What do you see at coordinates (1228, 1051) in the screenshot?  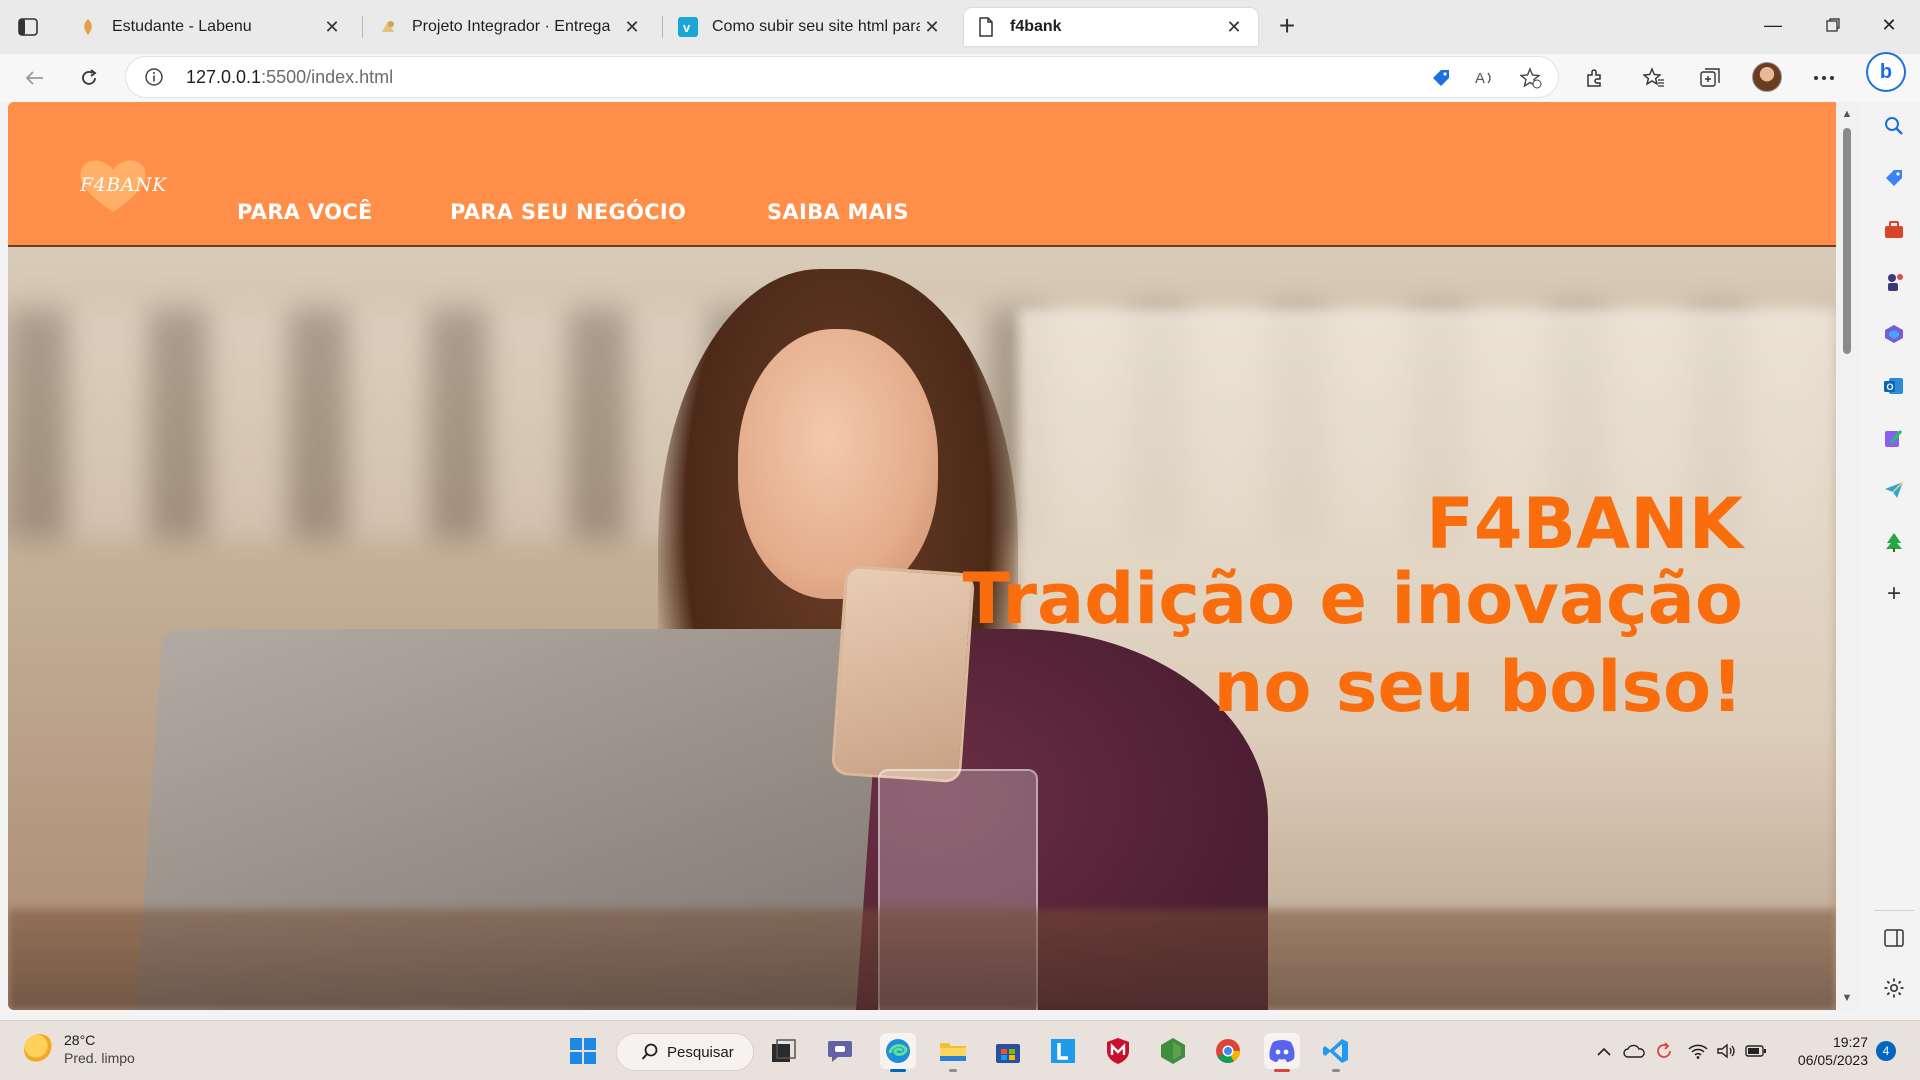 I see `chrome-icon` at bounding box center [1228, 1051].